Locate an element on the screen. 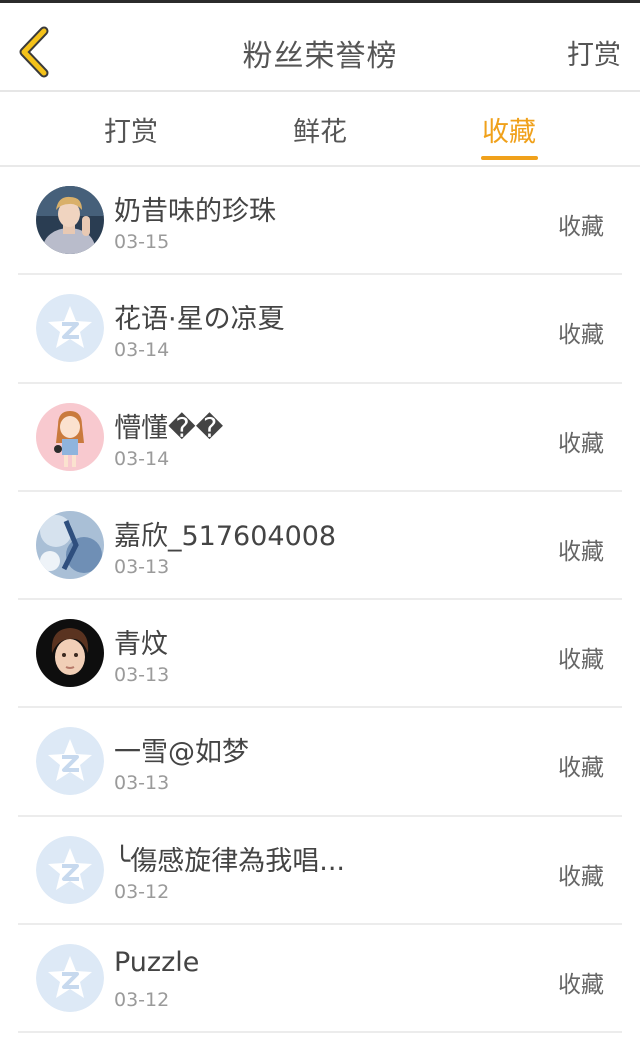  tab-reward: 打赏 is located at coordinates (131, 129).